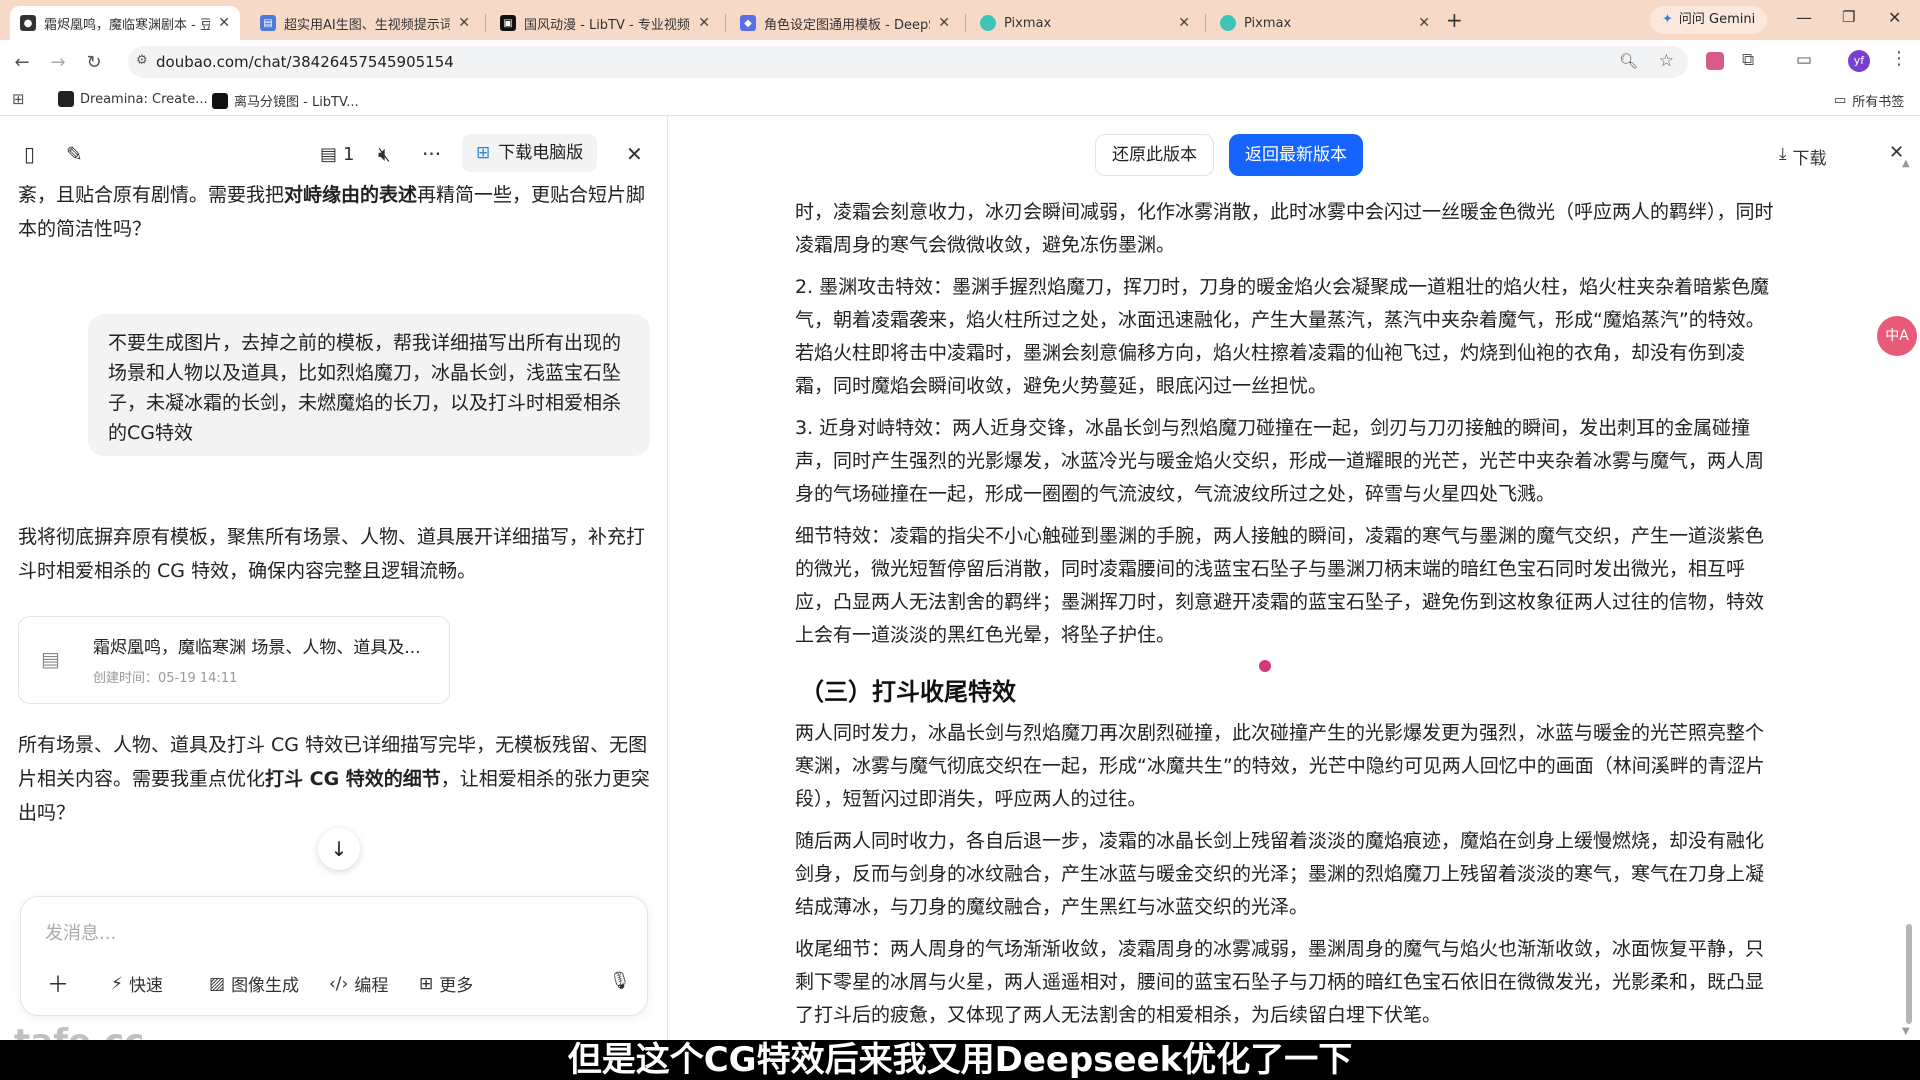 Image resolution: width=1920 pixels, height=1080 pixels. Describe the element at coordinates (384, 154) in the screenshot. I see `mute-icon: 🔇︎` at that location.